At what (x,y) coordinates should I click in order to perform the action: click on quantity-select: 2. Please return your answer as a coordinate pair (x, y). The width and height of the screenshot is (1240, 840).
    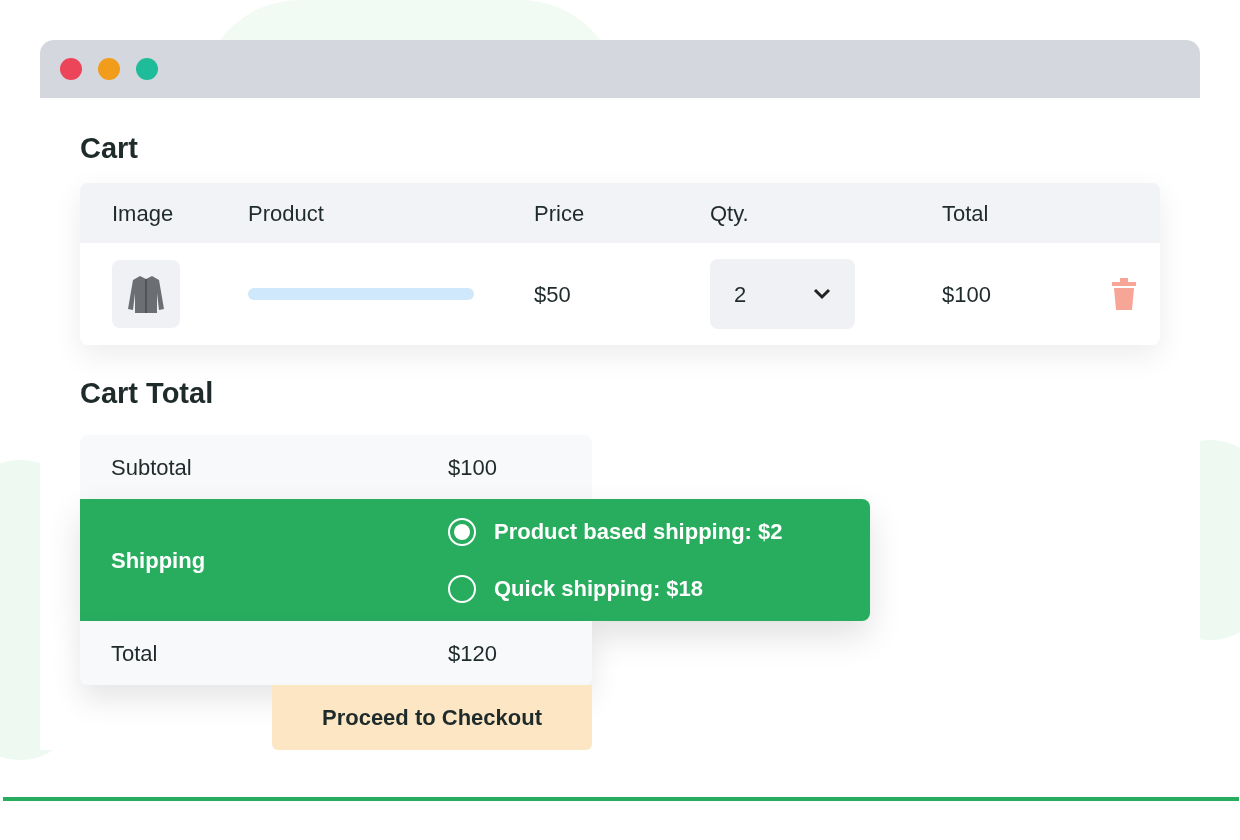
    Looking at the image, I should click on (782, 294).